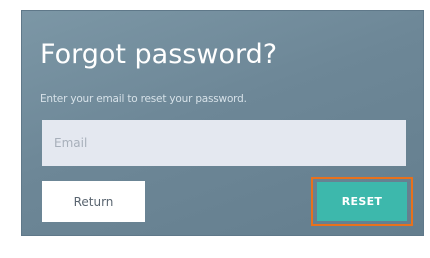 The height and width of the screenshot is (258, 430). I want to click on page-title: Forgot password?, so click(159, 54).